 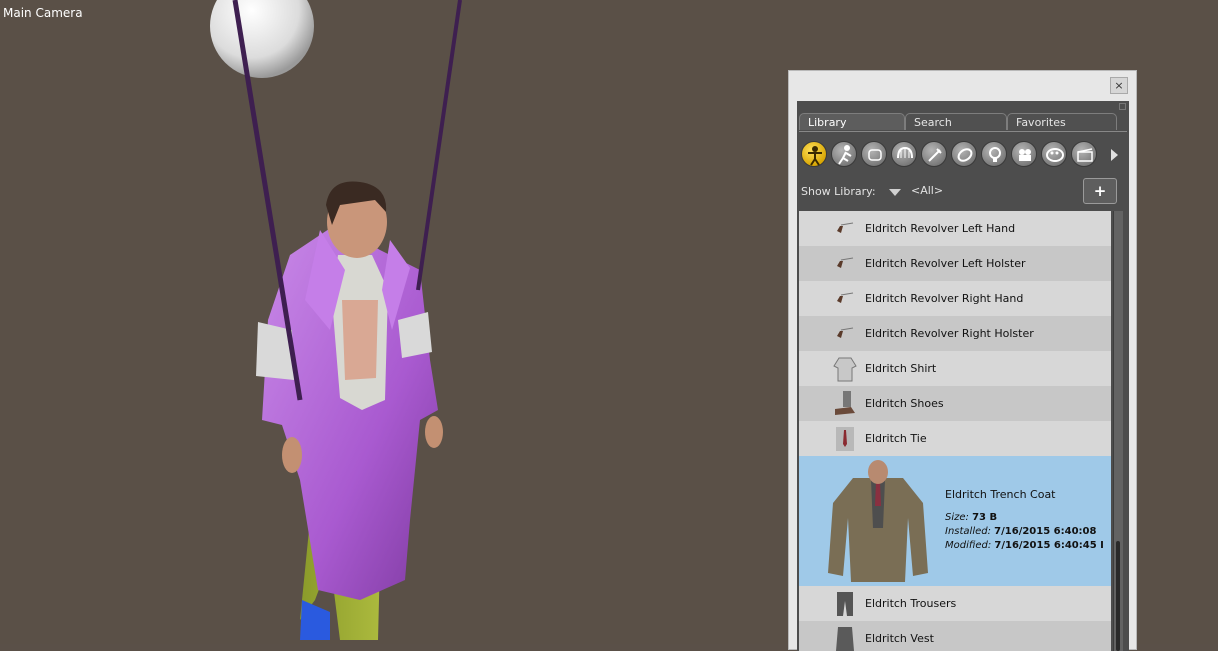 I want to click on materials-icon, so click(x=1054, y=154).